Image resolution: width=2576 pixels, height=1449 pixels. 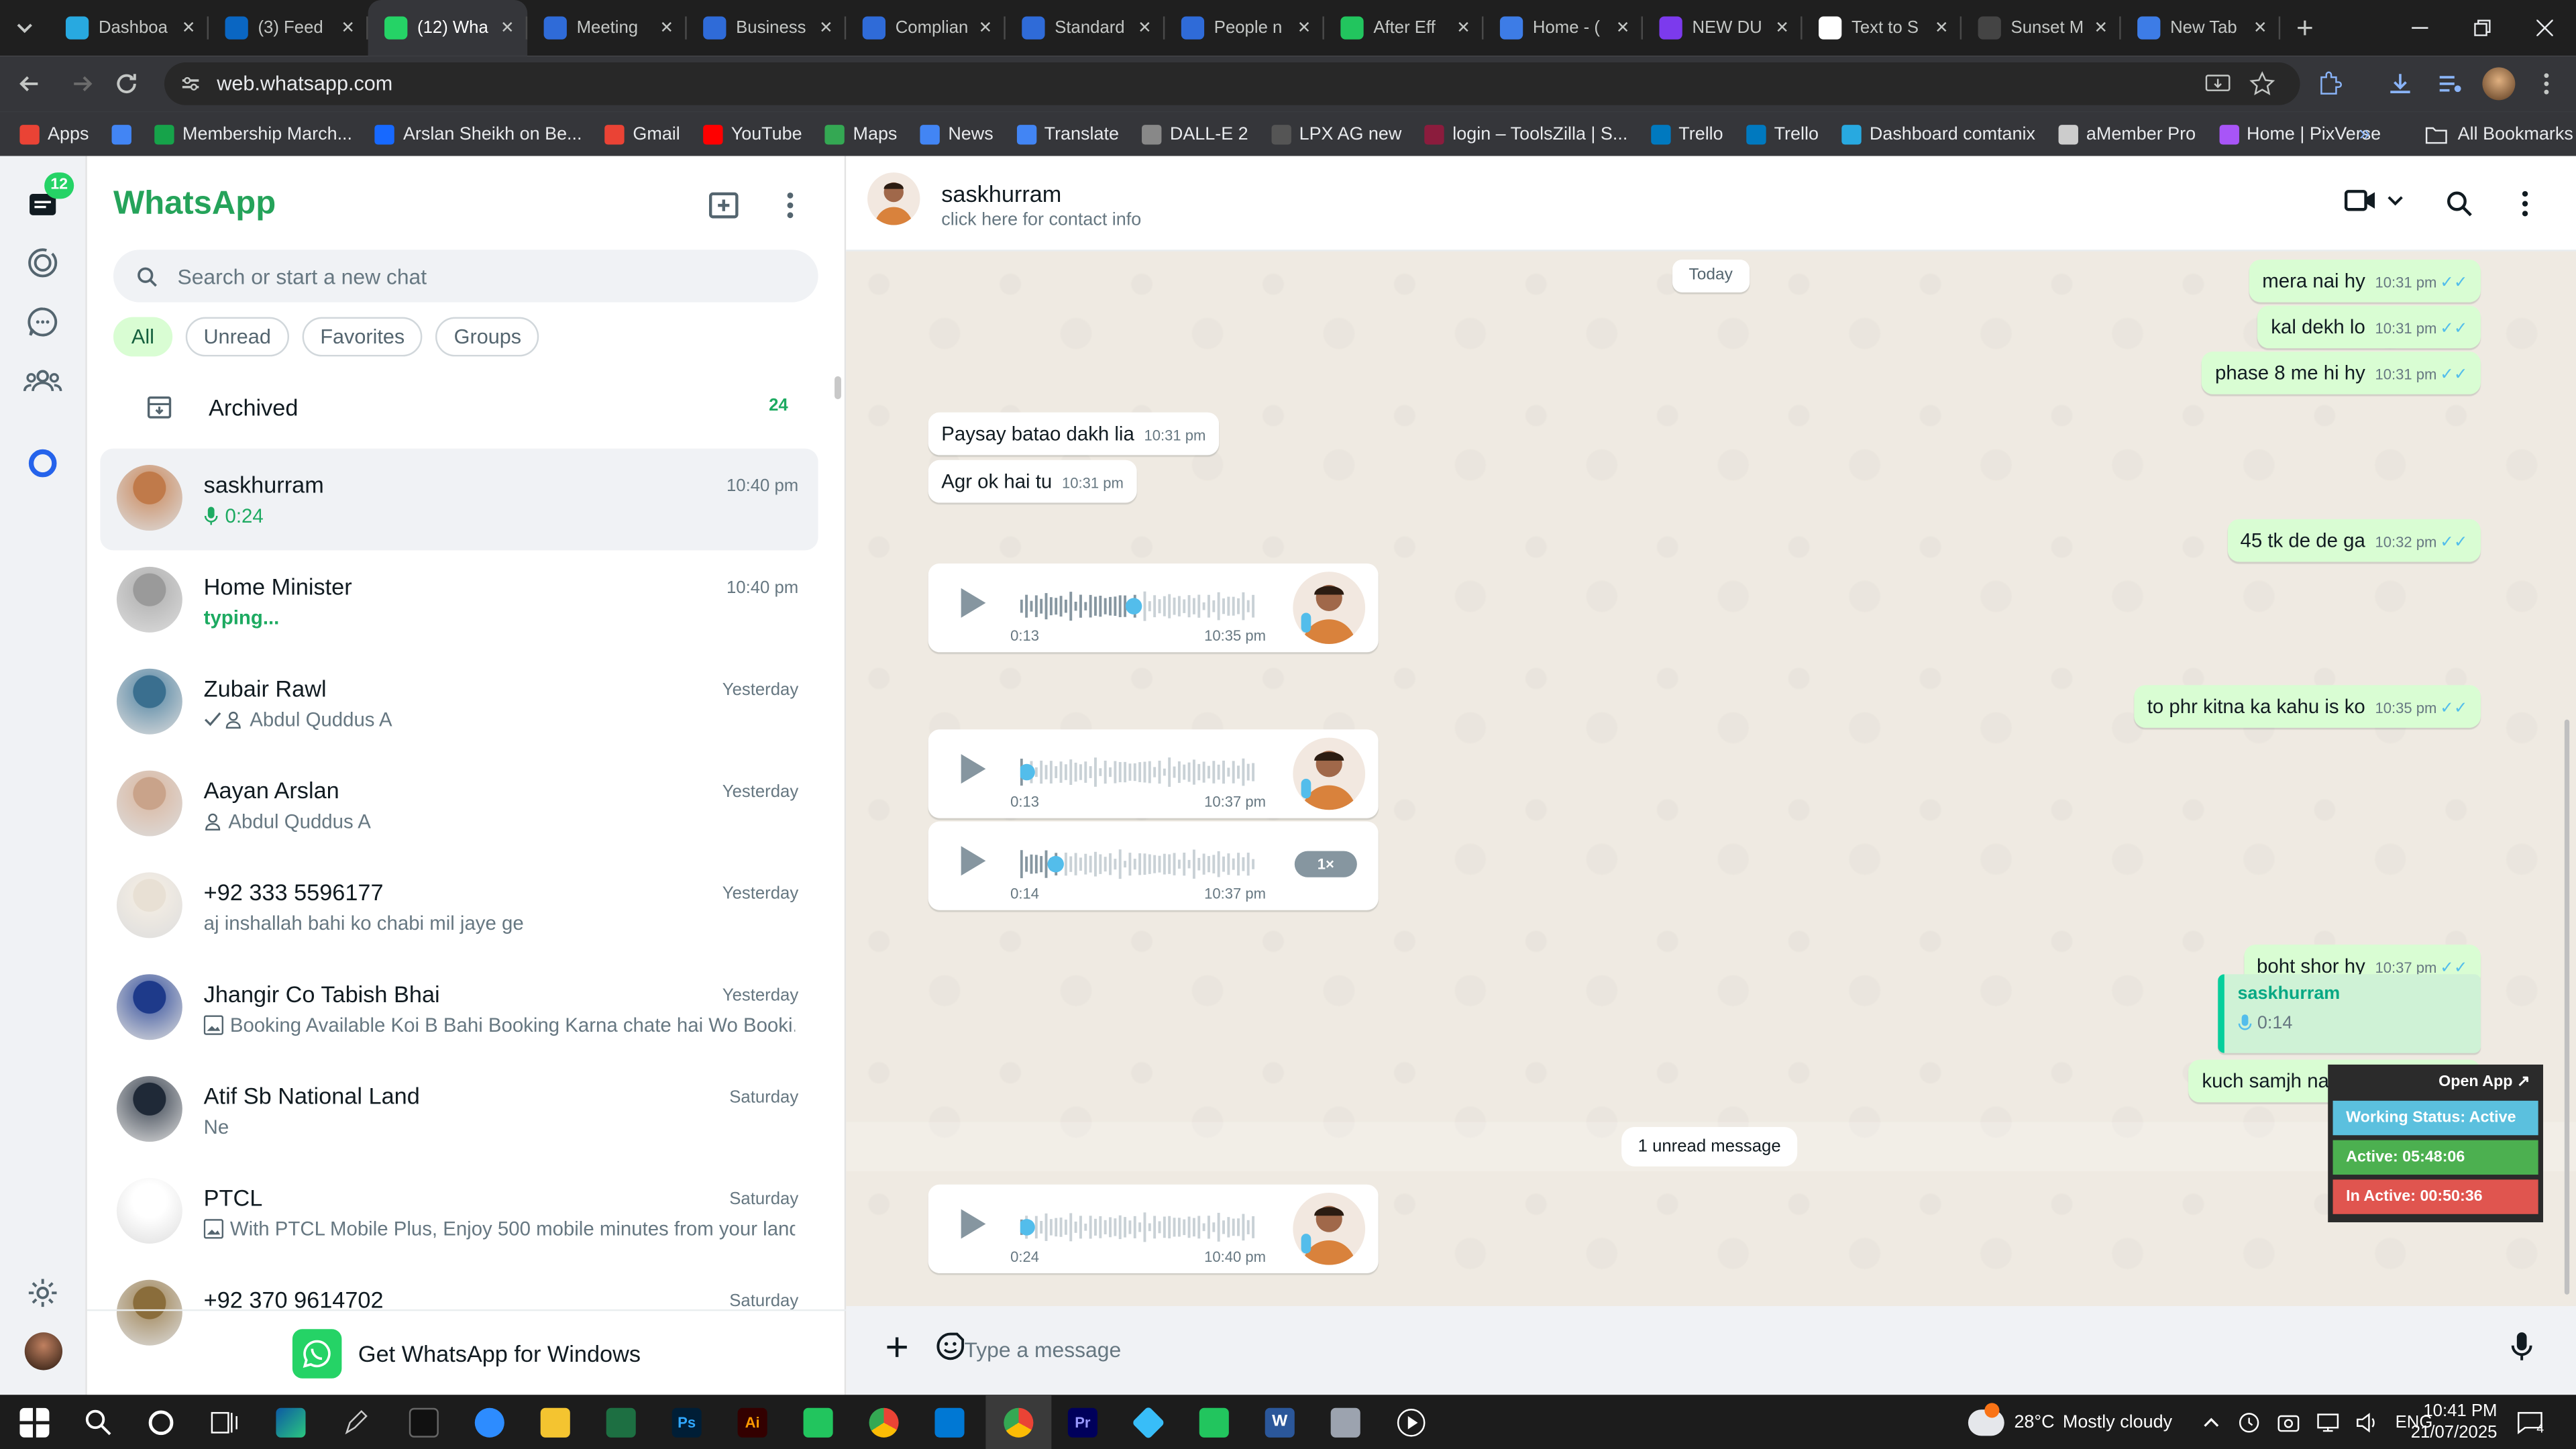 What do you see at coordinates (2365, 281) in the screenshot?
I see `outgoing-message: mera nai hy 10:31 pm ✓✓` at bounding box center [2365, 281].